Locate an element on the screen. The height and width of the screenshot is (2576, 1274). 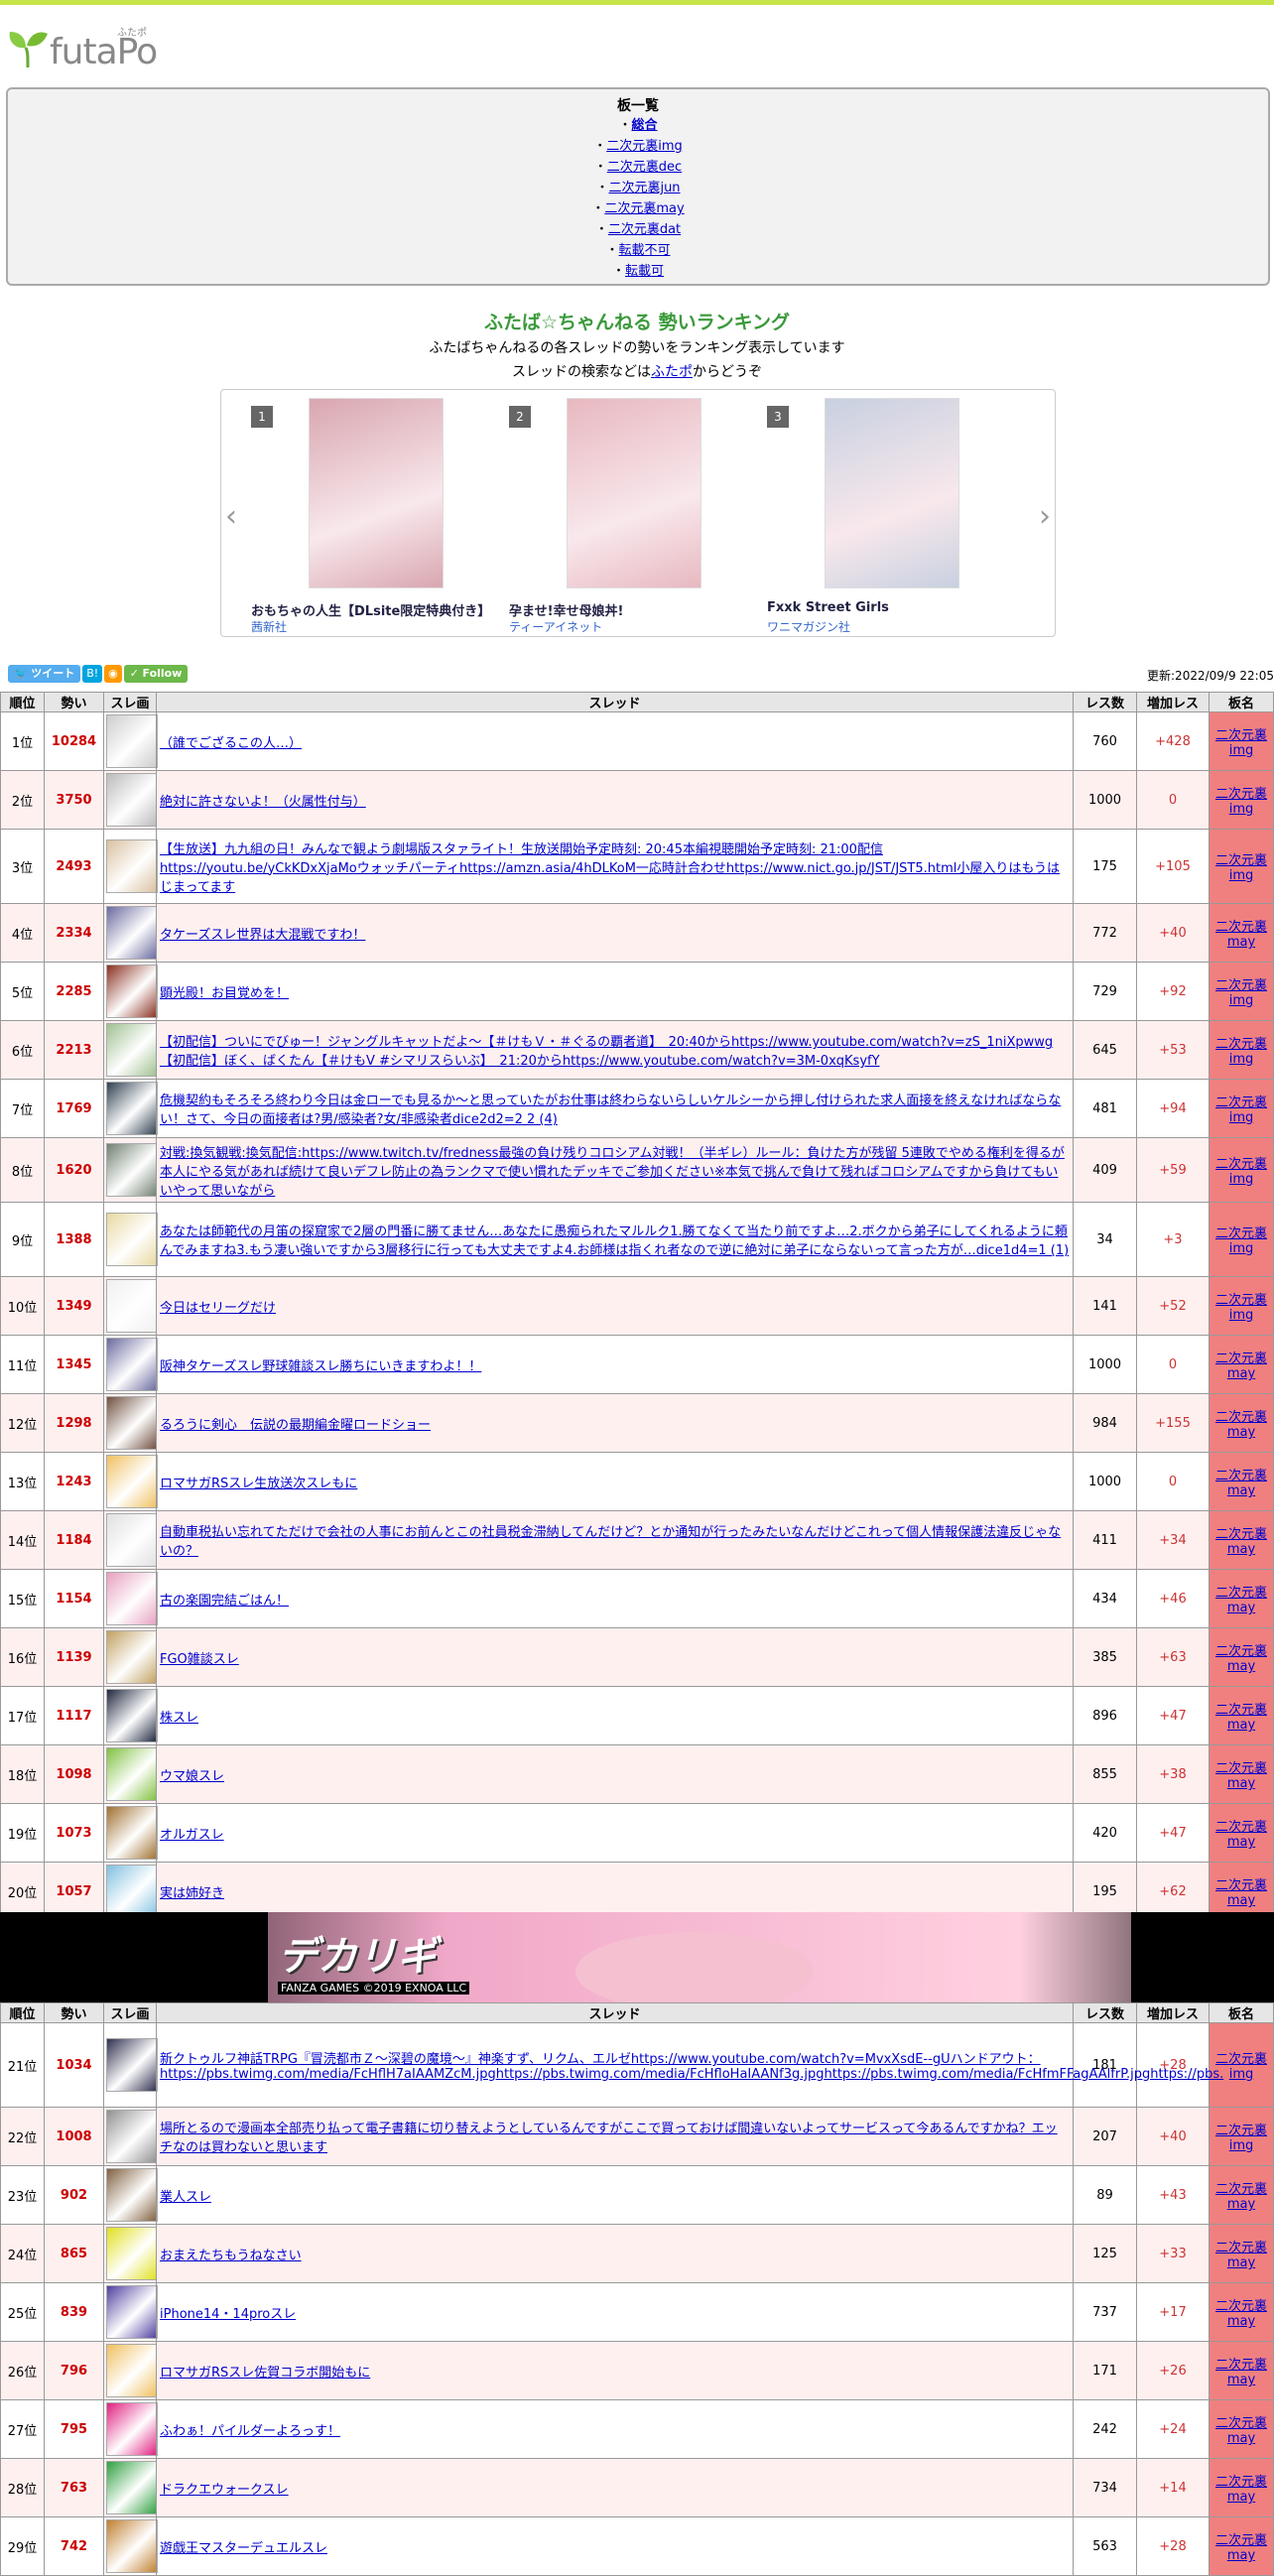
tweet-button: 🐦 ツイート is located at coordinates (44, 674).